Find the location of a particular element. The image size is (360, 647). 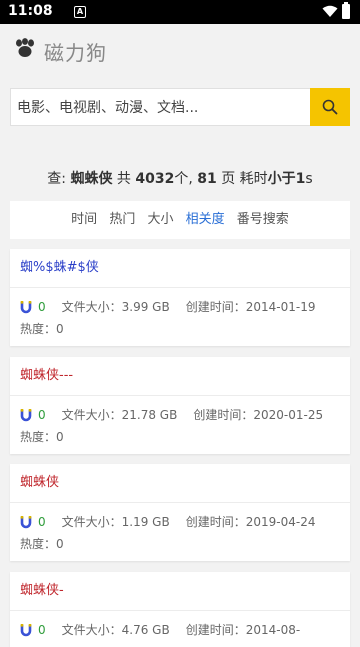

tab-relevance: 相关度 is located at coordinates (205, 219).